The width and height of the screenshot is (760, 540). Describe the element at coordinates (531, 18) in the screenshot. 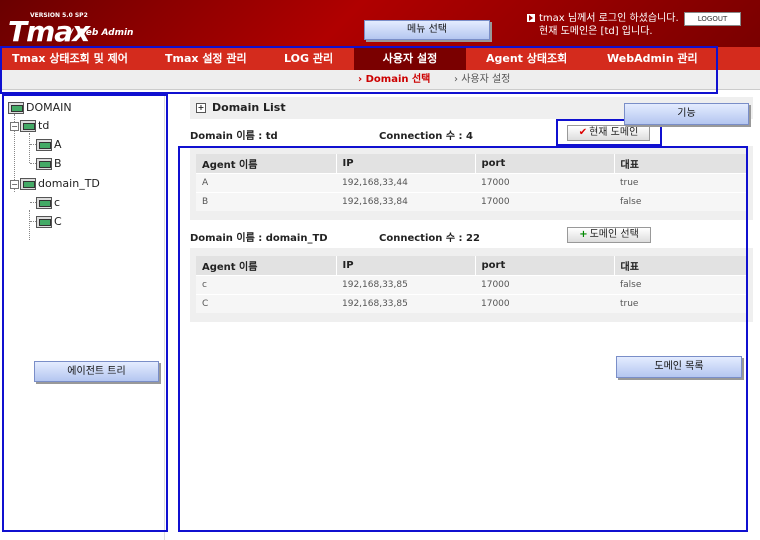

I see `arrow-icon` at that location.